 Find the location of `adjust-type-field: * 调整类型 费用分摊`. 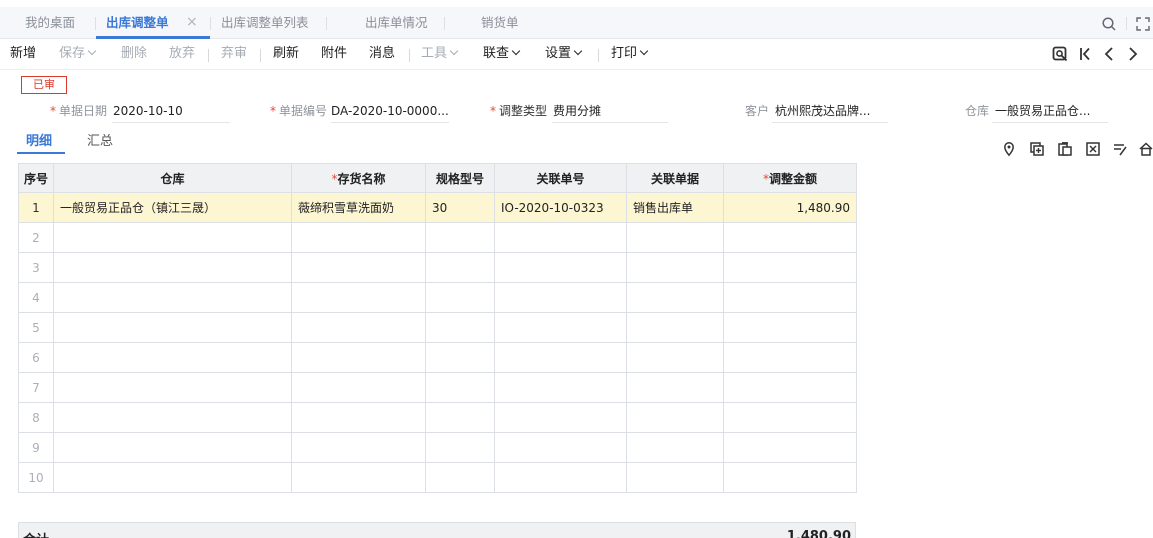

adjust-type-field: * 调整类型 费用分摊 is located at coordinates (545, 111).